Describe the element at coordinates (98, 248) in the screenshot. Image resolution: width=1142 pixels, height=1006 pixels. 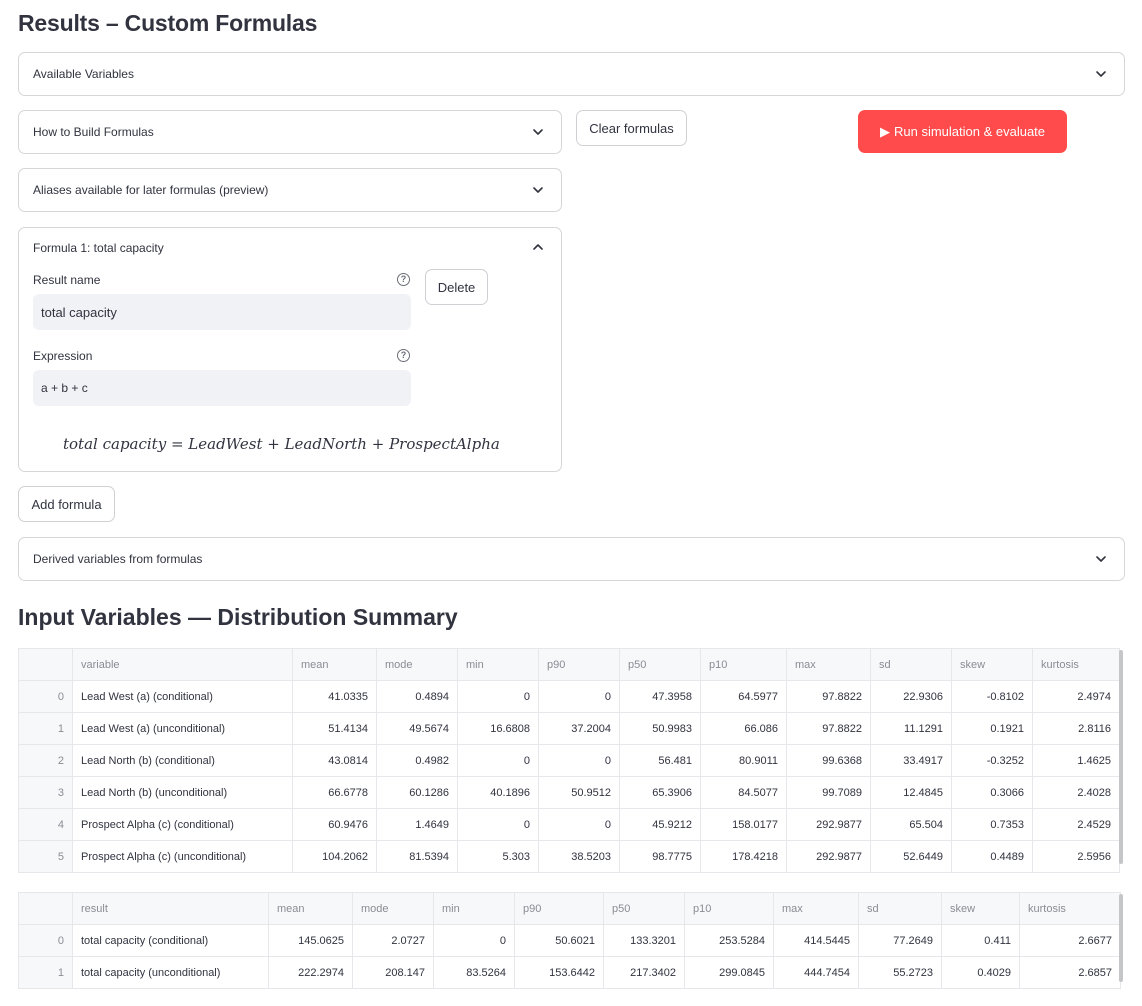
I see `expander-formula-1-label: Formula 1: total capacity` at that location.